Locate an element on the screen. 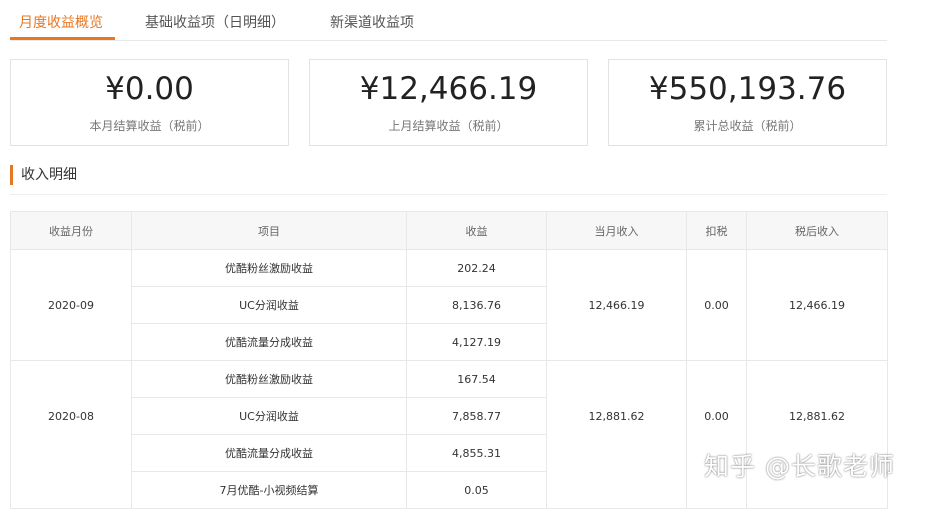  after-tax-cell: 12,881.62 is located at coordinates (817, 434).